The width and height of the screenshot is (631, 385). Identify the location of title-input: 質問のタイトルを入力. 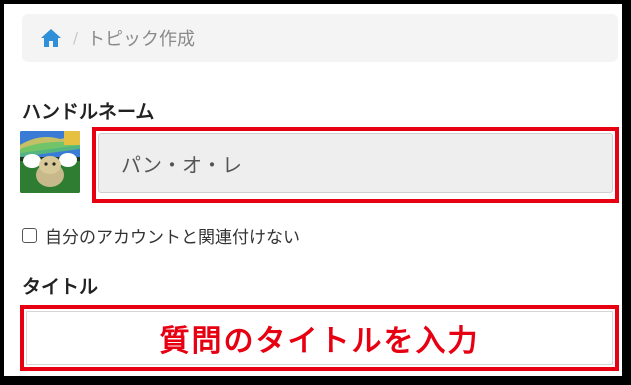
(319, 338).